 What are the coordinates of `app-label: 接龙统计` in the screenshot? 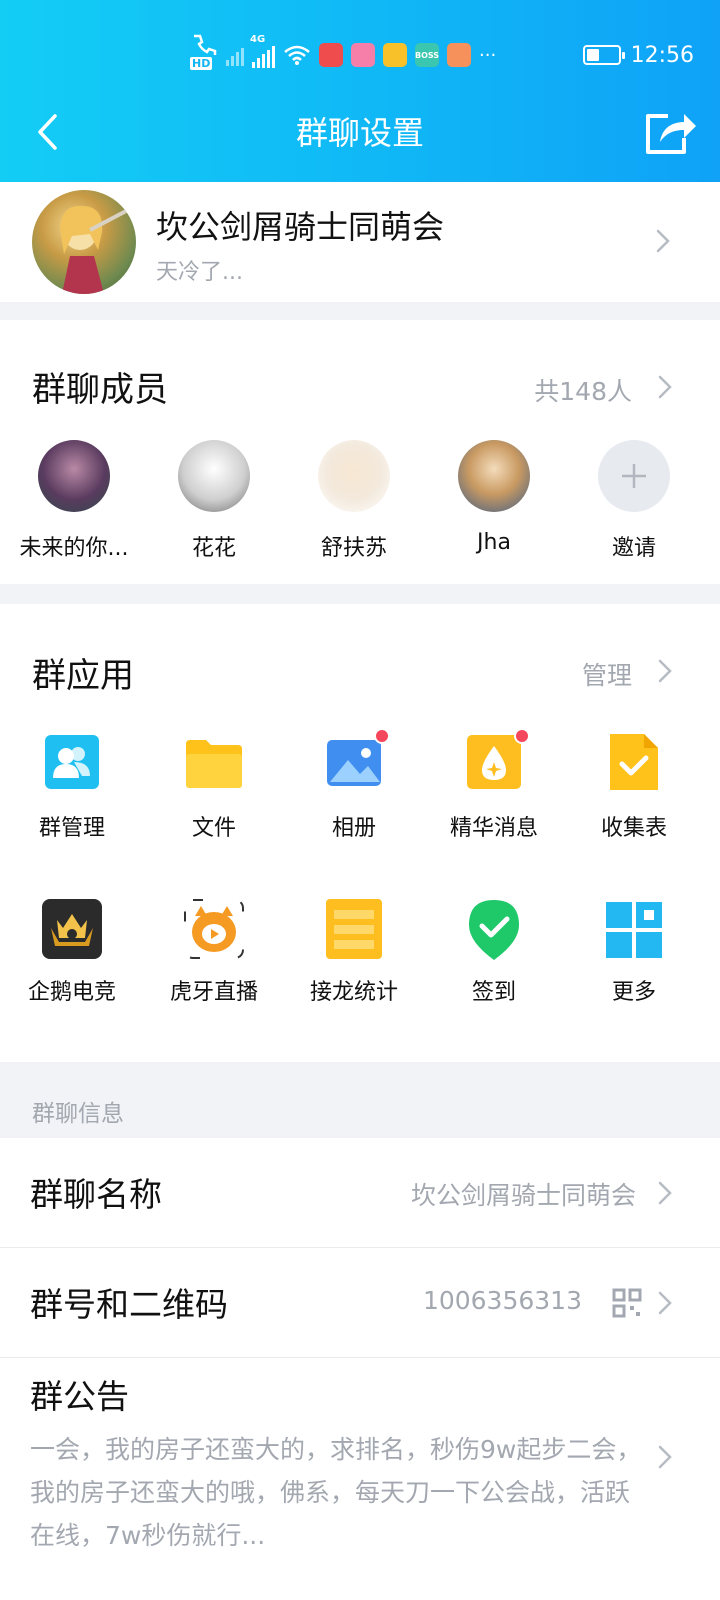 It's located at (353, 992).